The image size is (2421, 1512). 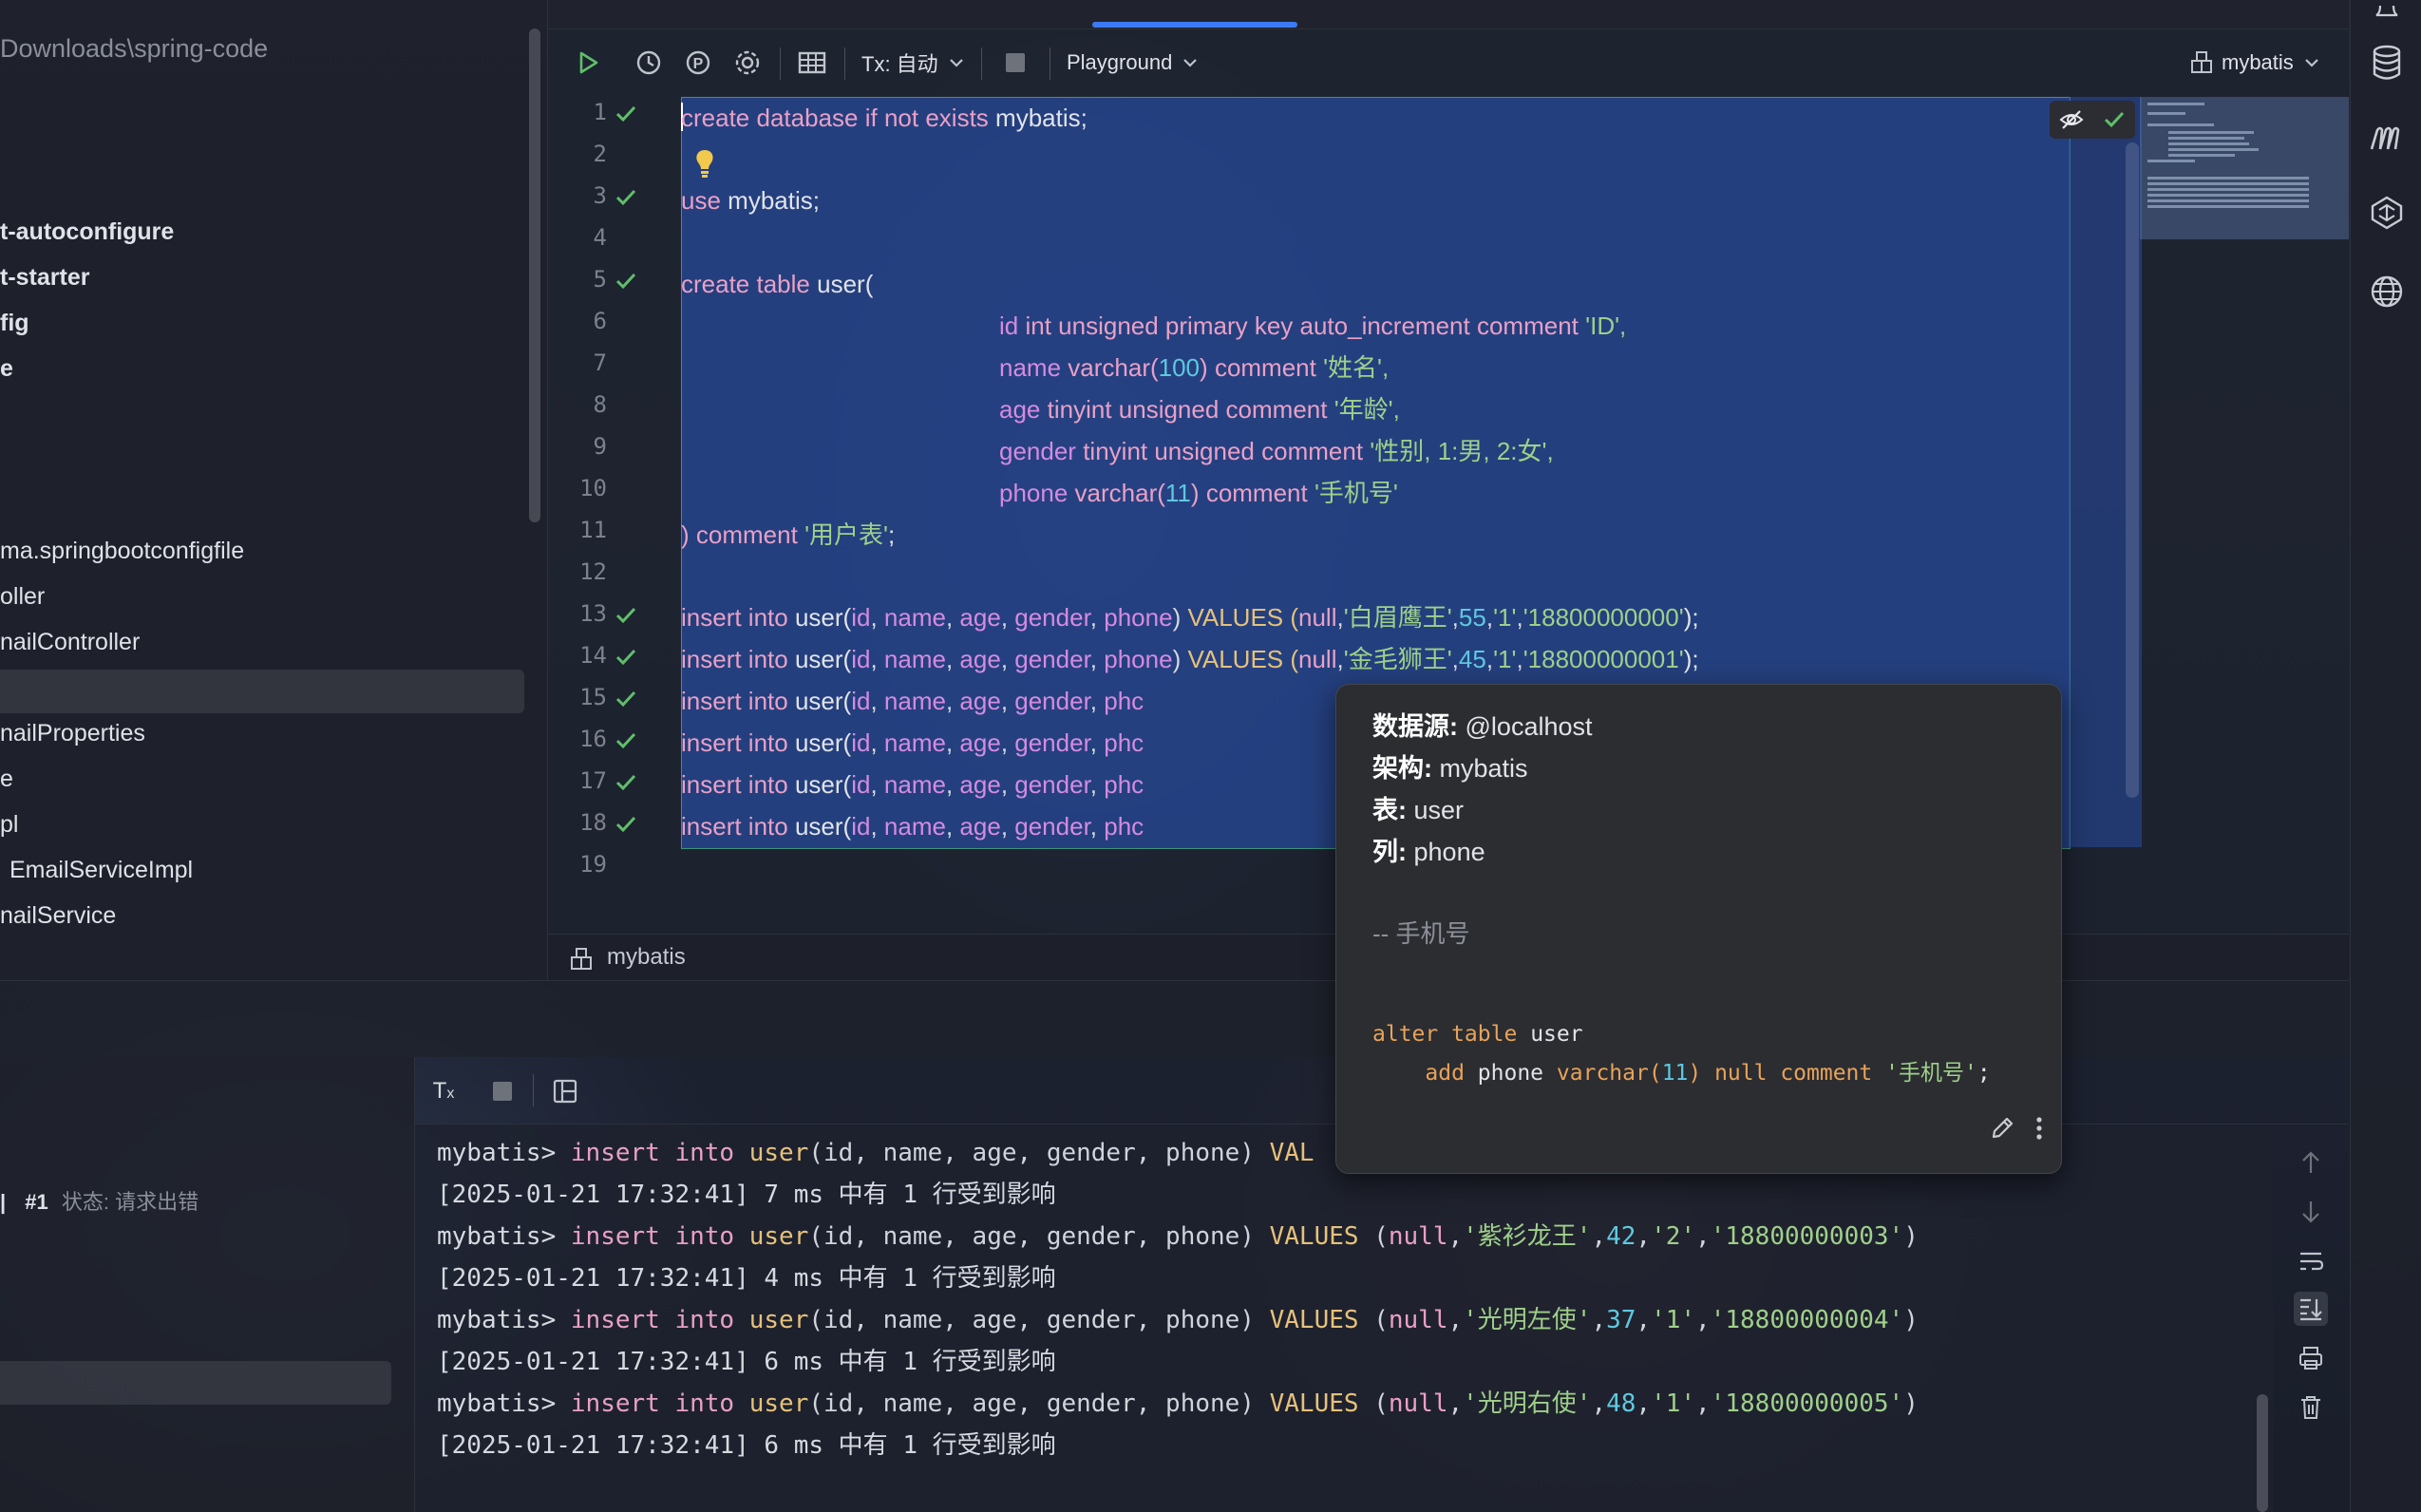 I want to click on playground-label: Playground, so click(x=1120, y=62).